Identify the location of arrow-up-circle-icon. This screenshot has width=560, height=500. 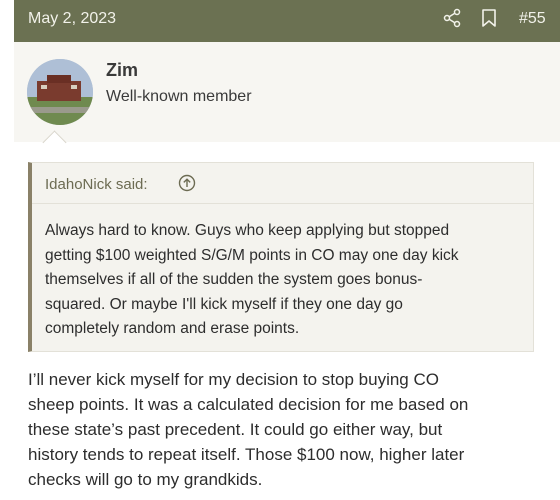
(187, 183).